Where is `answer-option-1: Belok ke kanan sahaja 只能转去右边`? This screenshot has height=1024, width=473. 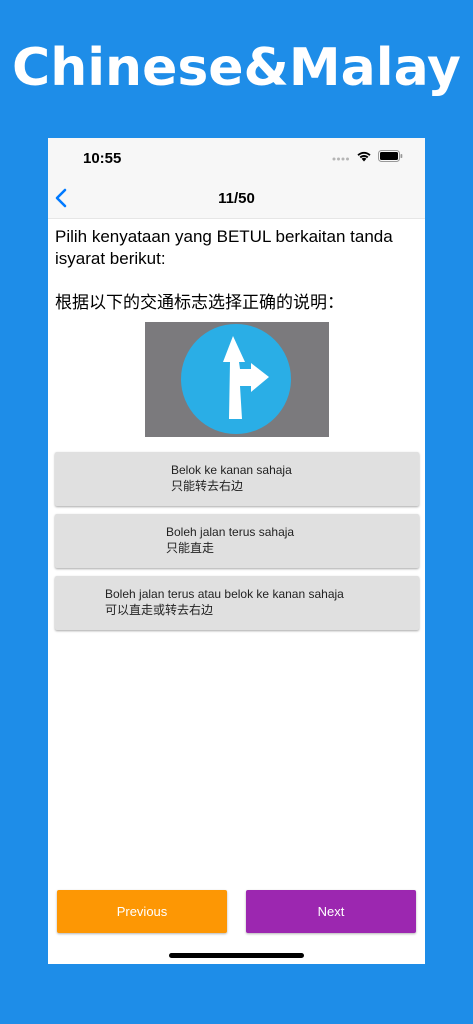
answer-option-1: Belok ke kanan sahaja 只能转去右边 is located at coordinates (237, 479).